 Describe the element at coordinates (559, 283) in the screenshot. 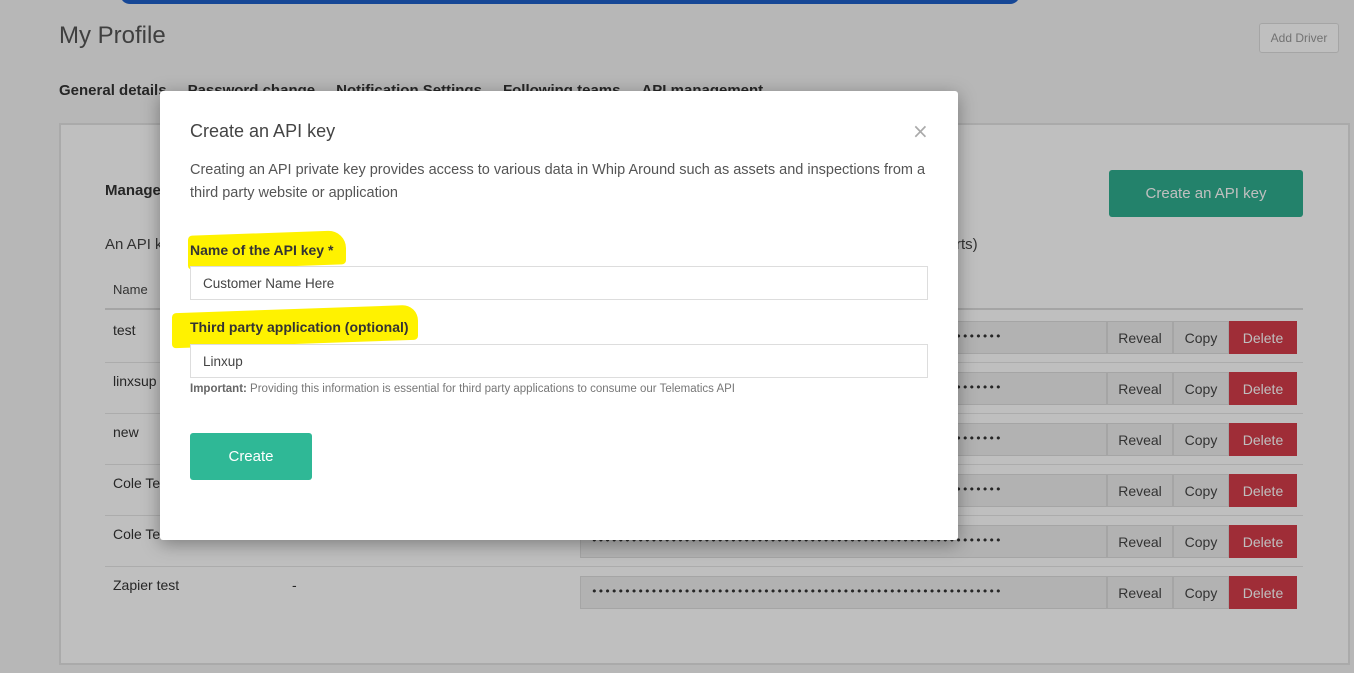

I see `api-key-name-input` at that location.